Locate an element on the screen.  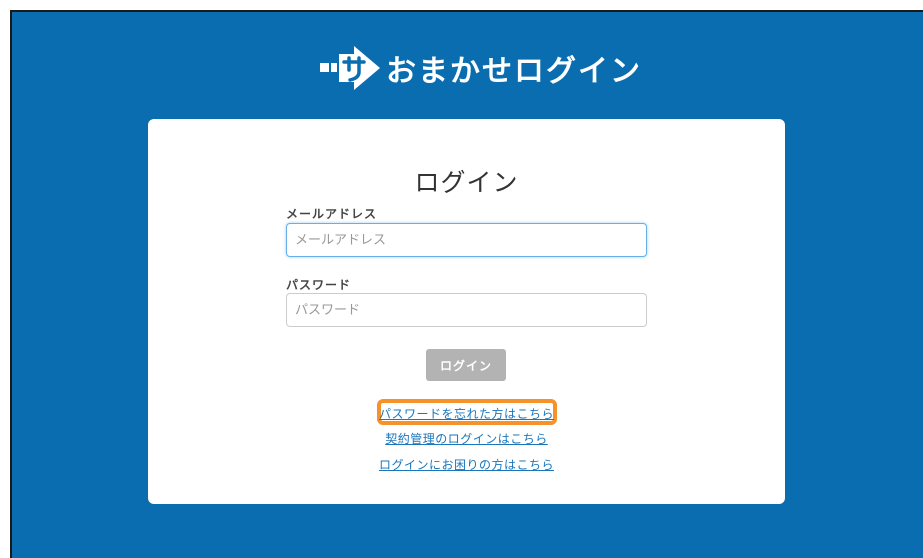
login-help-link: ログインにお困りの方はこちら is located at coordinates (466, 464).